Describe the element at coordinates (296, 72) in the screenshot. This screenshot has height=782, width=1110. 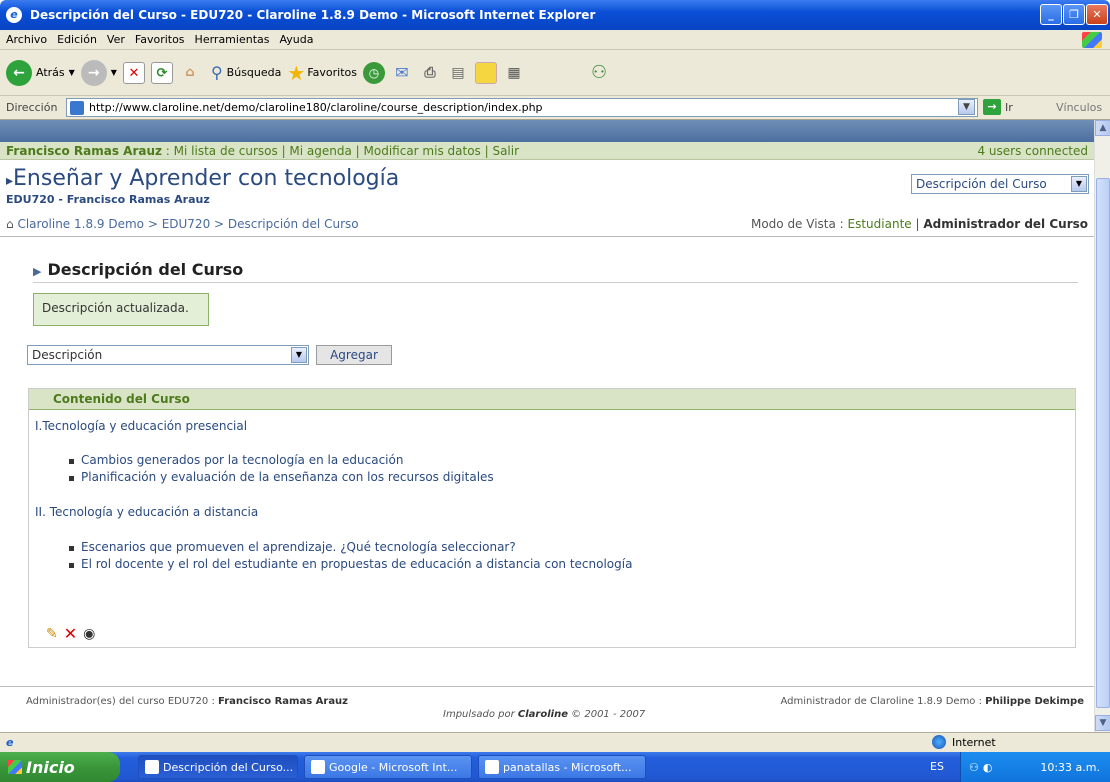
I see `favorites-star-icon: ★` at that location.